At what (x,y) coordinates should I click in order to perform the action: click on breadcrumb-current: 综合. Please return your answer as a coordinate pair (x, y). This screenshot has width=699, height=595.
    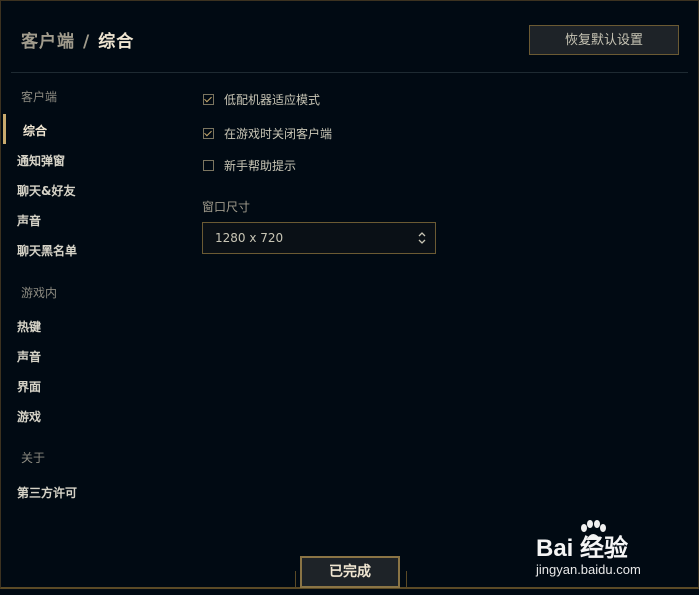
    Looking at the image, I should click on (116, 42).